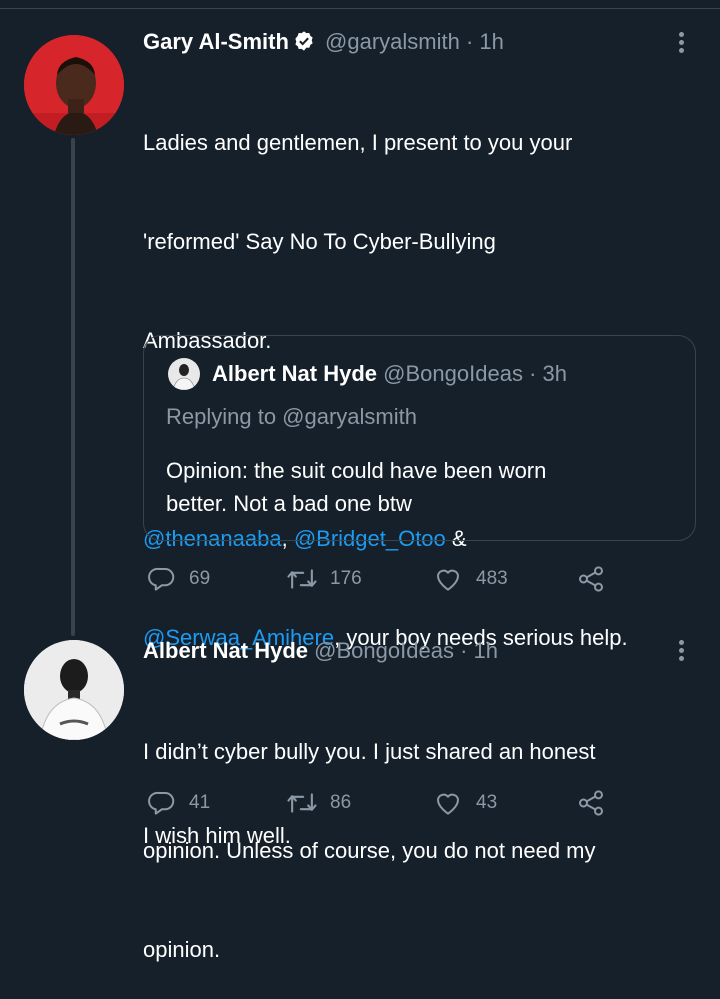 This screenshot has width=720, height=999. Describe the element at coordinates (392, 41) in the screenshot. I see `tweet1-handle: @garyalsmith` at that location.